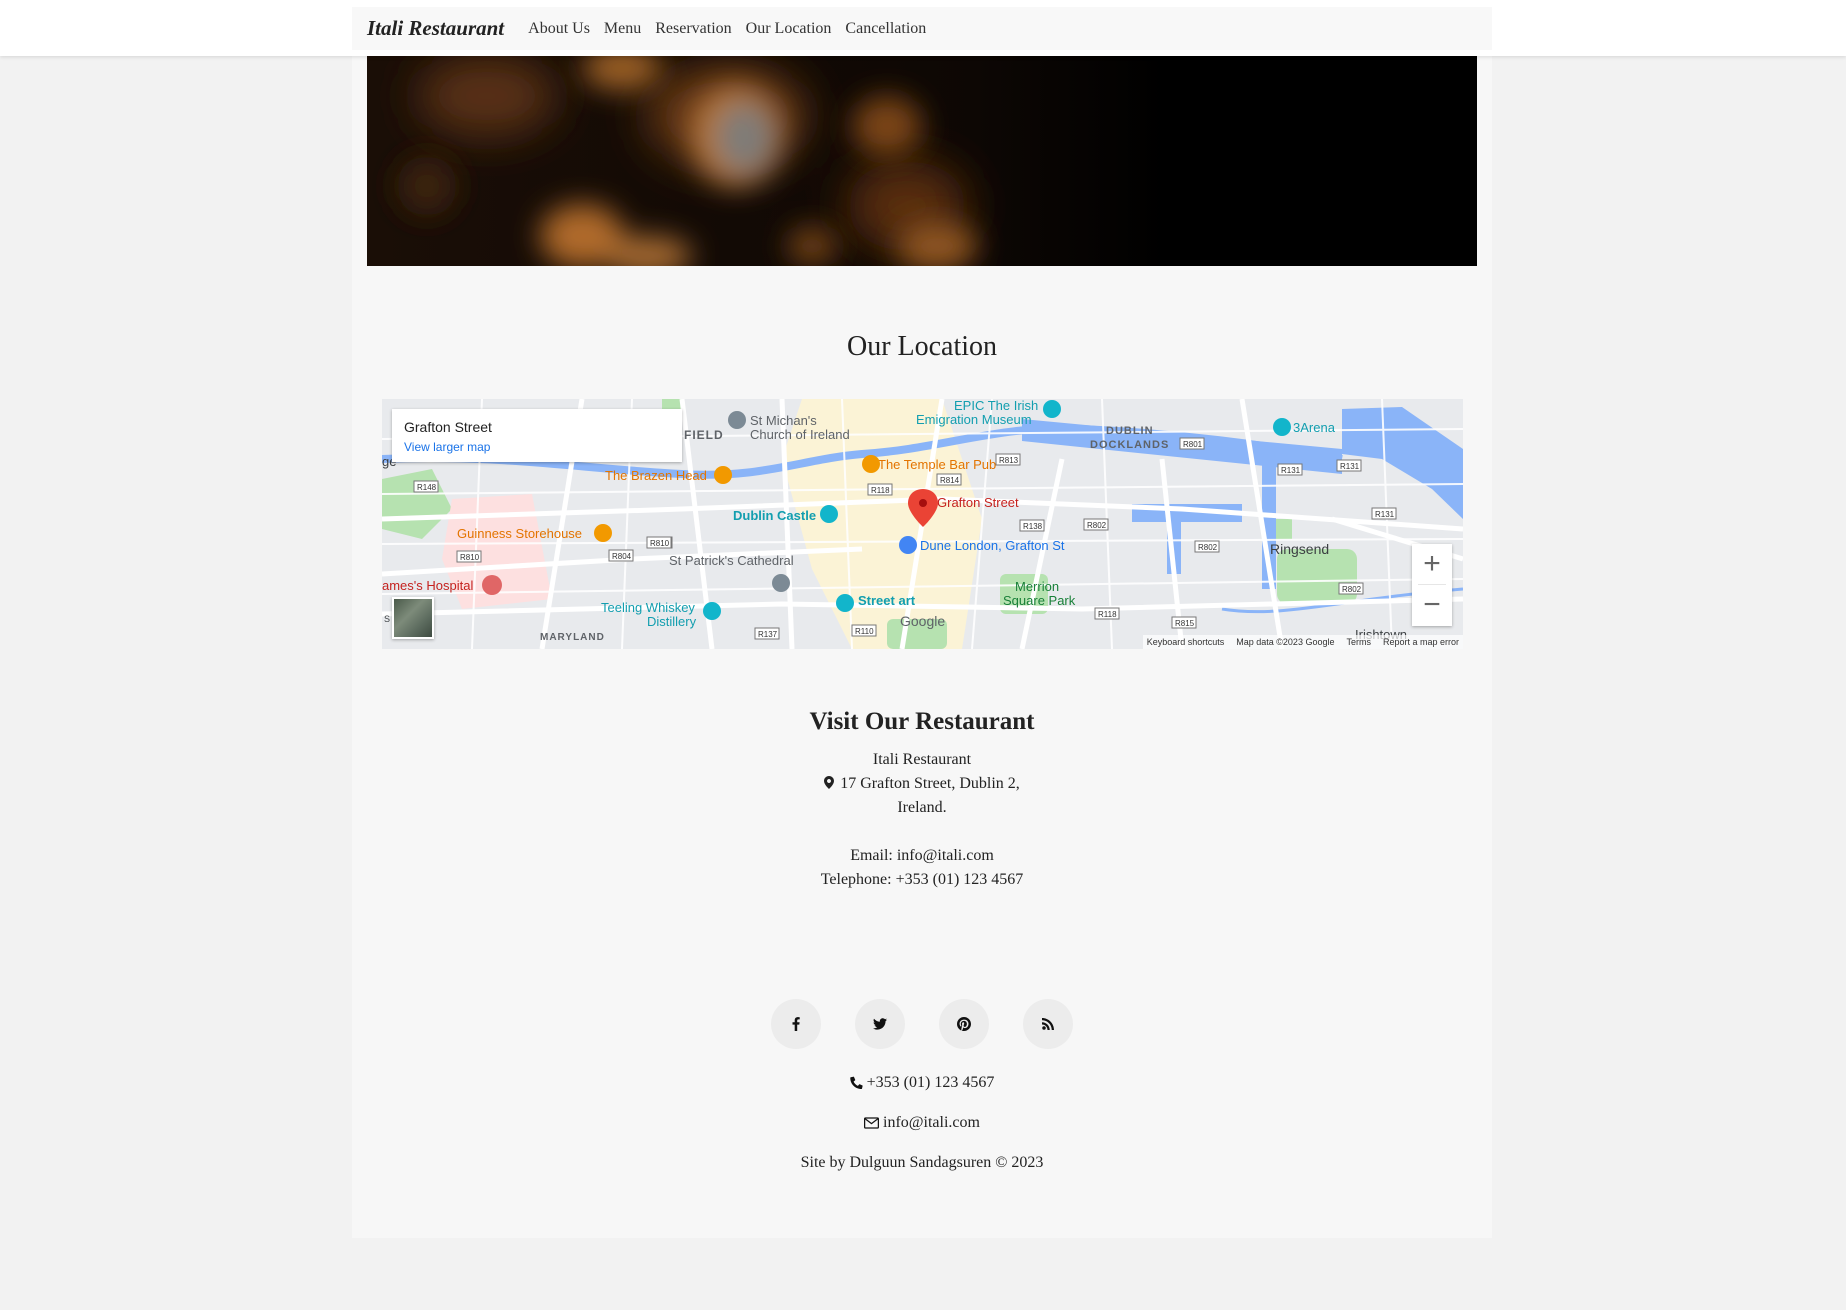 Image resolution: width=1846 pixels, height=1310 pixels. I want to click on social-links, so click(922, 1024).